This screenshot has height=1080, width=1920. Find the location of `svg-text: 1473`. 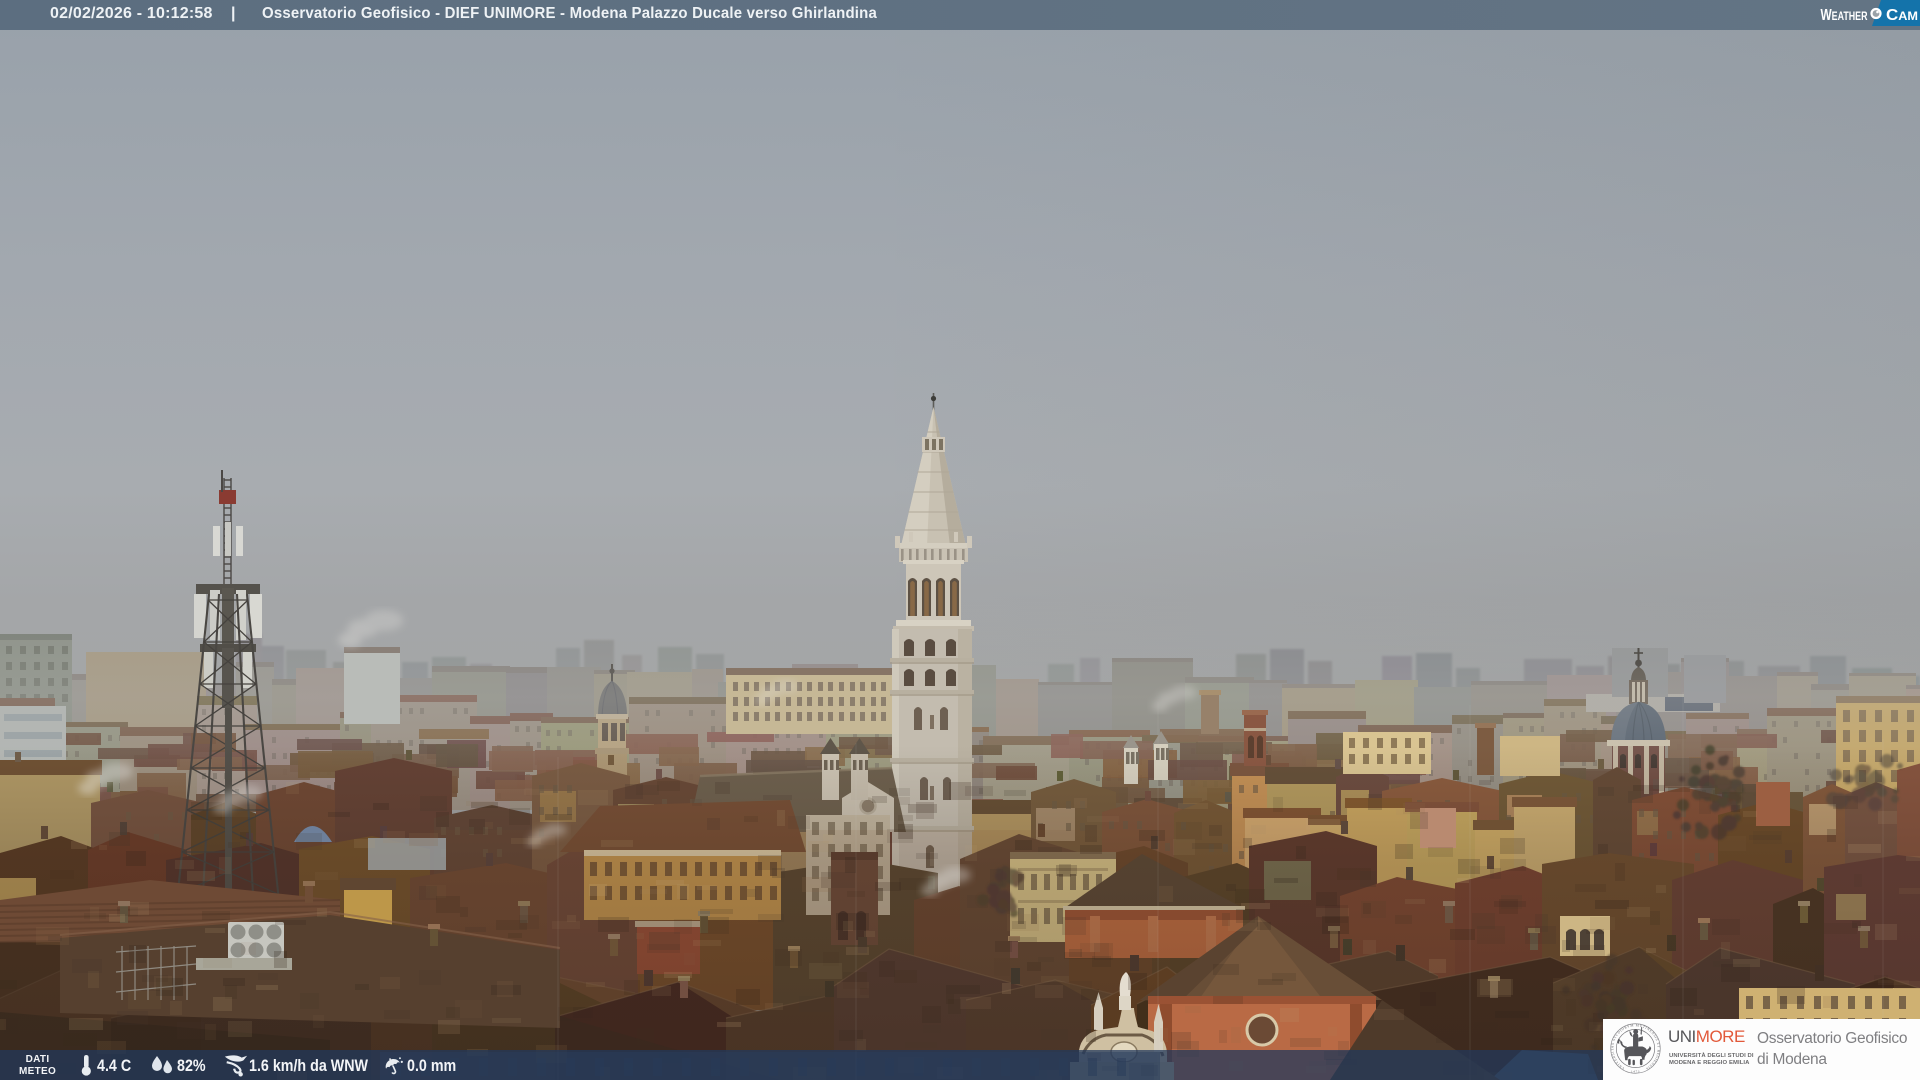

svg-text: 1473 is located at coordinates (1635, 1072).